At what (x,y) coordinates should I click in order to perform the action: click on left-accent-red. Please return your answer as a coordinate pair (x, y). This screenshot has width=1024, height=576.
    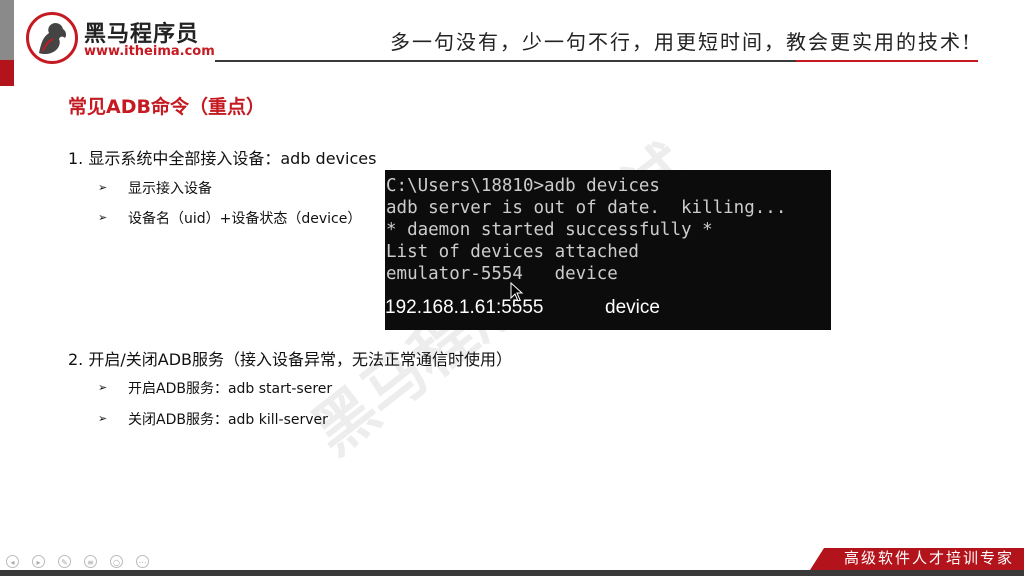
    Looking at the image, I should click on (7, 73).